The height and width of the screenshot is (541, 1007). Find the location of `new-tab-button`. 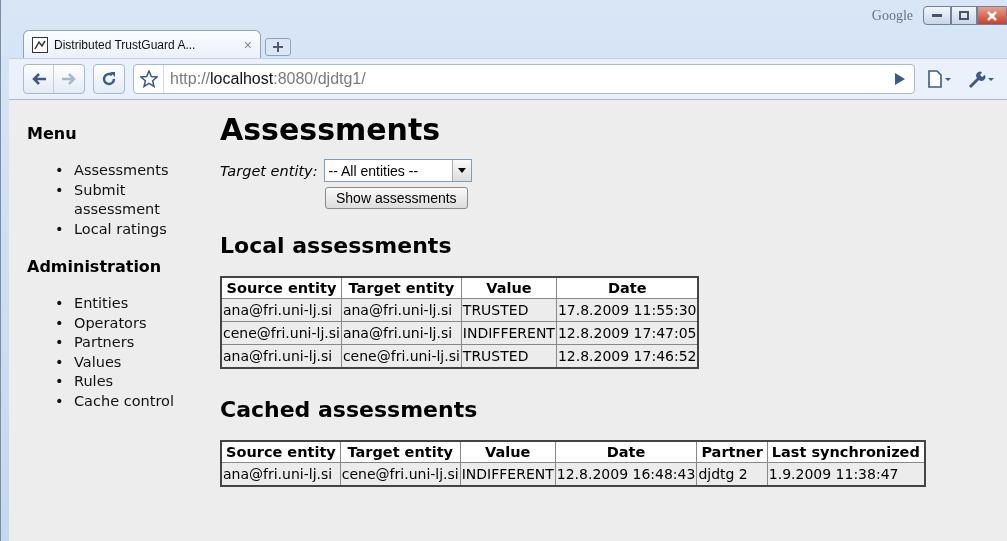

new-tab-button is located at coordinates (278, 47).